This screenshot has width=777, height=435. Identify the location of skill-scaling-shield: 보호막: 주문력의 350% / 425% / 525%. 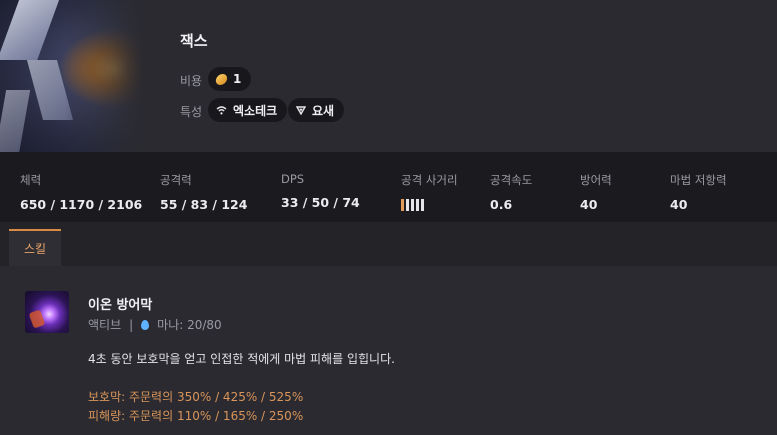
(196, 397).